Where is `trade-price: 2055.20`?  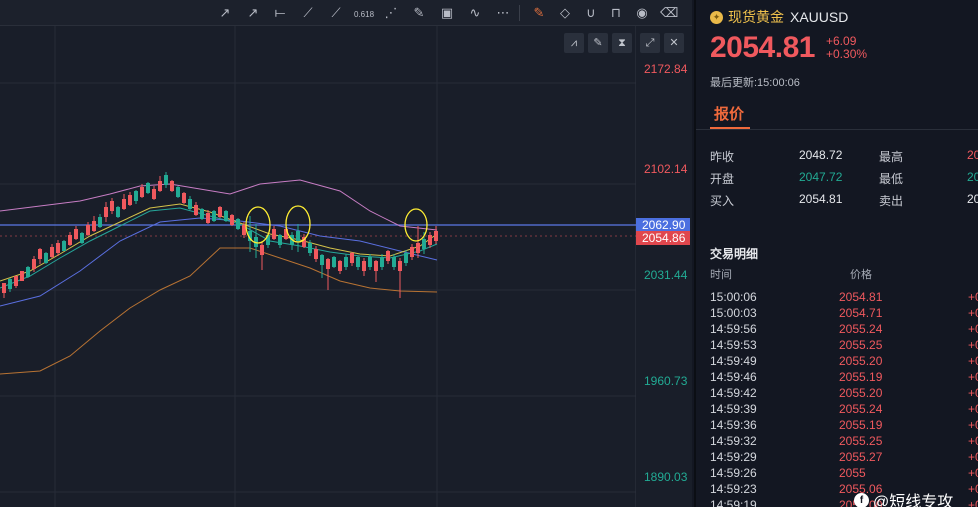
trade-price: 2055.20 is located at coordinates (861, 393).